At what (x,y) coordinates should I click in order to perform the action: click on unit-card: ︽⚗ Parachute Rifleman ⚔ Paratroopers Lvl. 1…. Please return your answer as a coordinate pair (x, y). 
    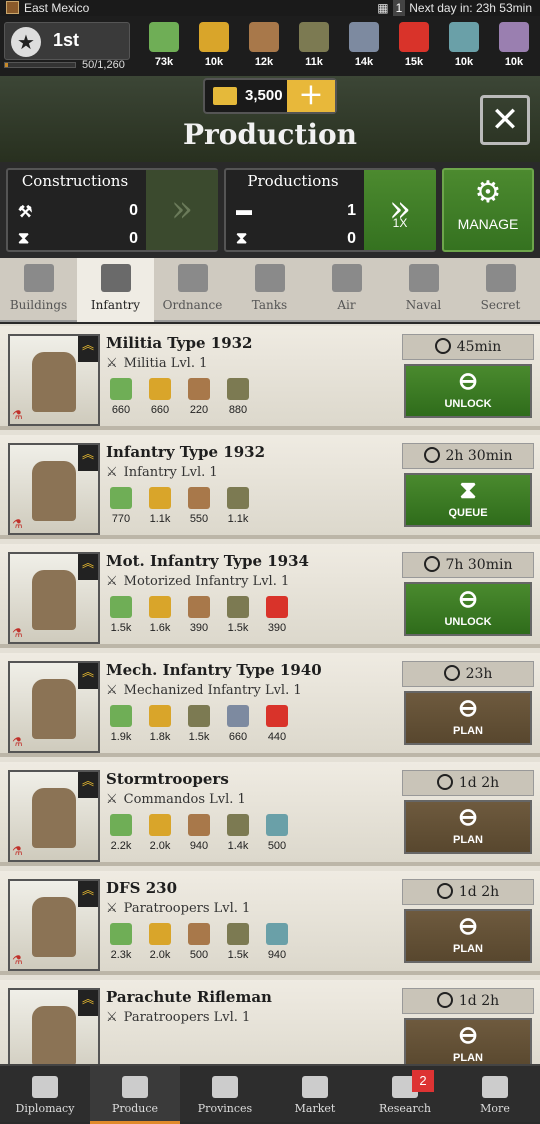
    Looking at the image, I should click on (270, 1022).